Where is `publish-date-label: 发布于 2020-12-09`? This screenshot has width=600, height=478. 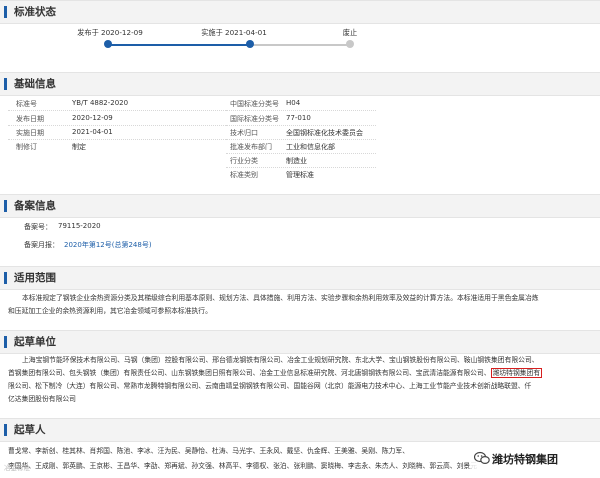
publish-date-label: 发布于 2020-12-09 is located at coordinates (110, 32).